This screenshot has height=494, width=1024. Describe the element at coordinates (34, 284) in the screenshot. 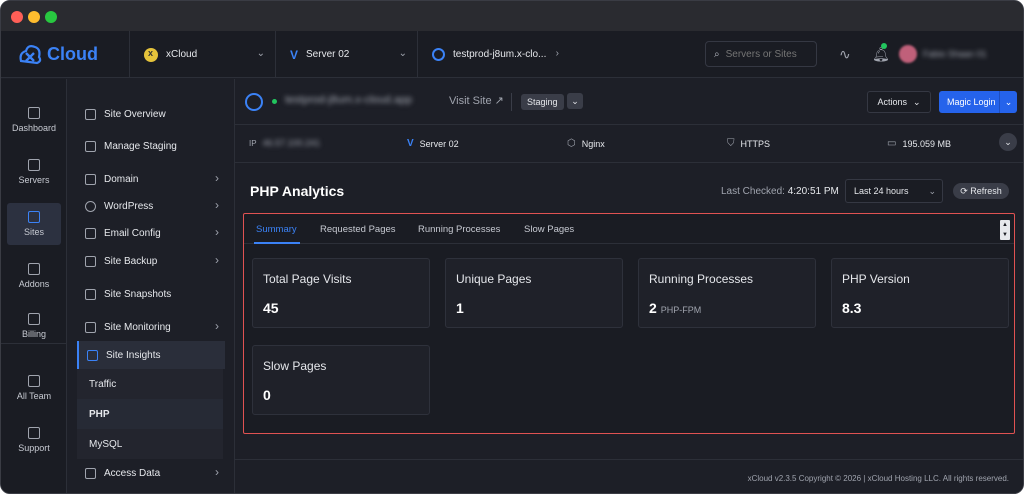

I see `rail-label: Addons` at that location.